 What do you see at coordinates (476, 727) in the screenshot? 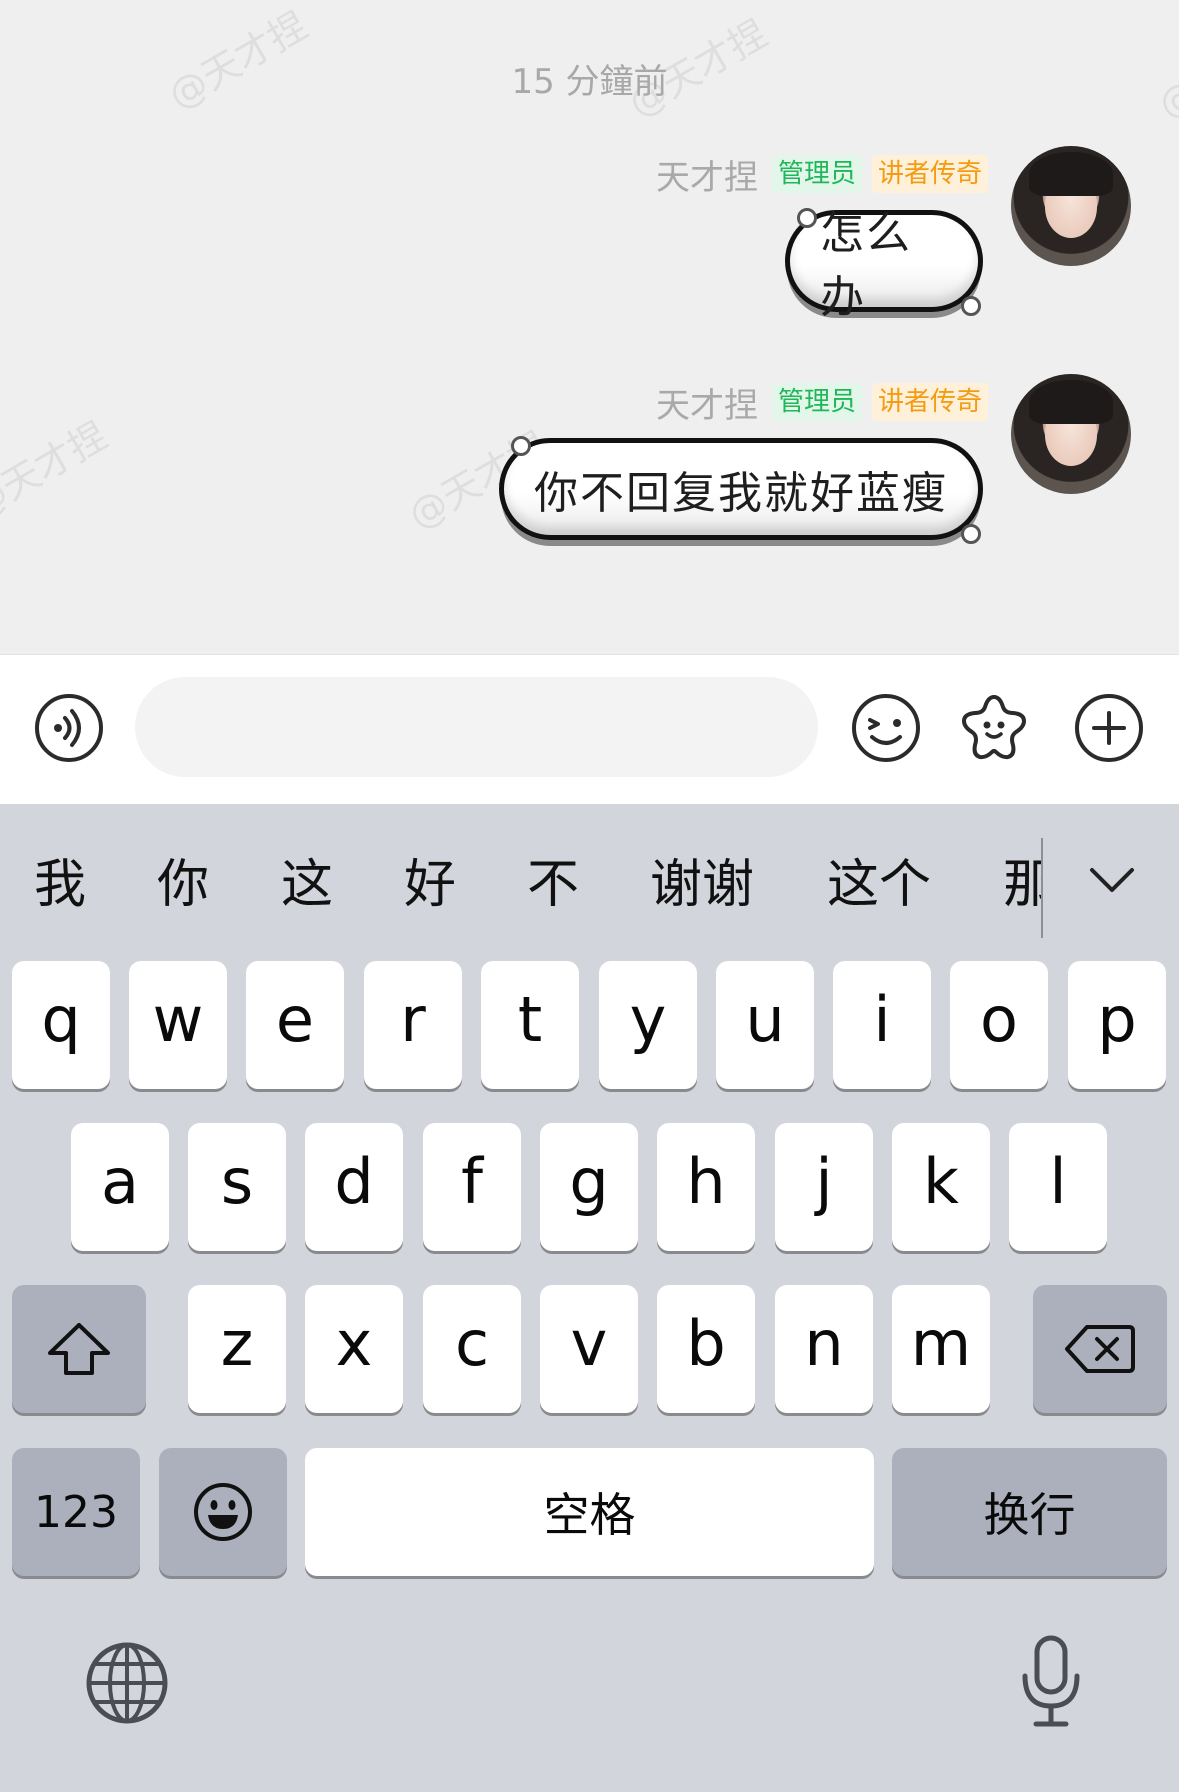
I see `message-input` at bounding box center [476, 727].